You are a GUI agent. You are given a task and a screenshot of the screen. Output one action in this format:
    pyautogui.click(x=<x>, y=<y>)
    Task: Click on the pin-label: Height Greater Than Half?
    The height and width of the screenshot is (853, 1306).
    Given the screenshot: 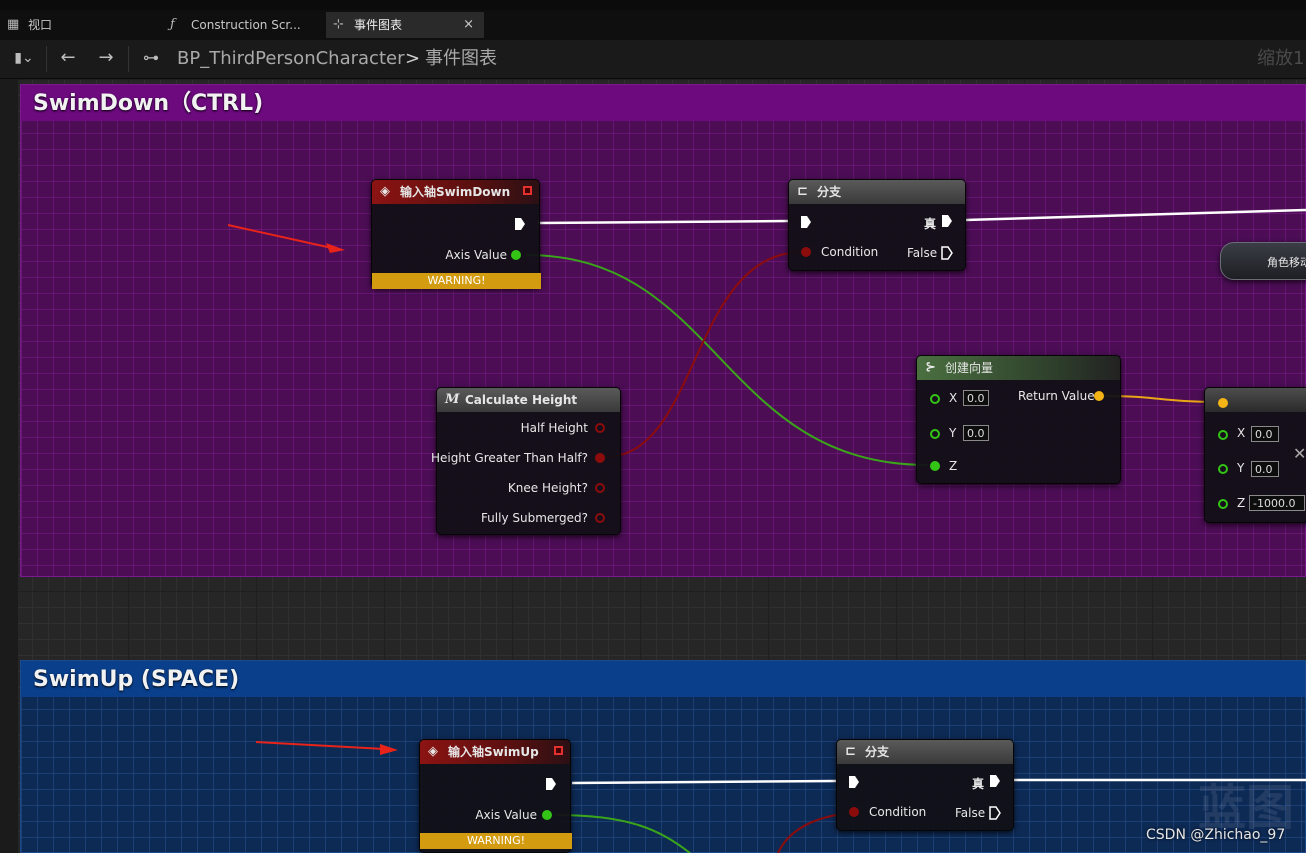 What is the action you would take?
    pyautogui.click(x=509, y=458)
    